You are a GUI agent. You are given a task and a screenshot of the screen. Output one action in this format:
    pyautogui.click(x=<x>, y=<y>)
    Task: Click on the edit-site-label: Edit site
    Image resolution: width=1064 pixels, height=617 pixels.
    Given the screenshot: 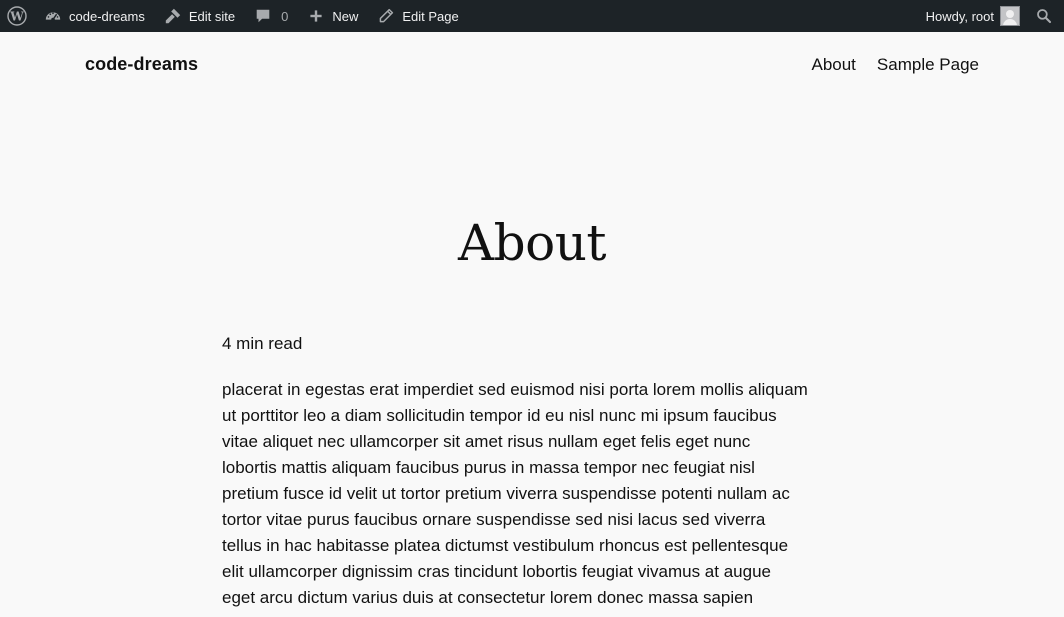 What is the action you would take?
    pyautogui.click(x=212, y=16)
    